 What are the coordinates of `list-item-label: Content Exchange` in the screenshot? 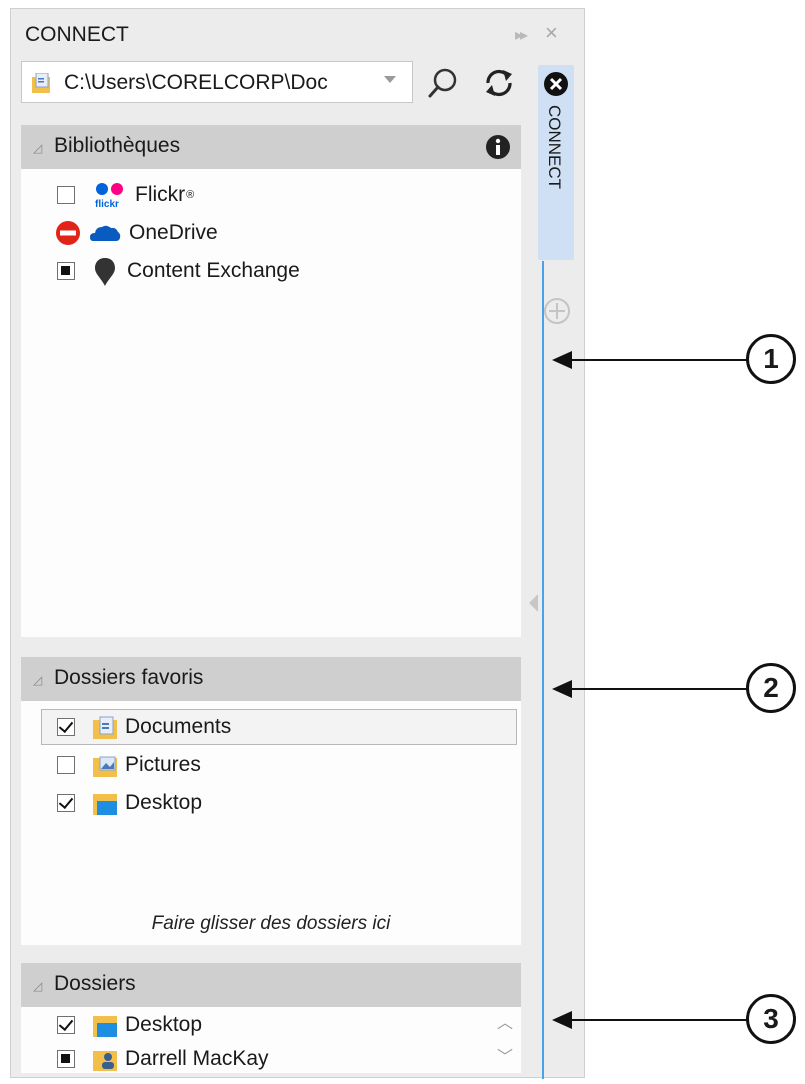 It's located at (213, 270).